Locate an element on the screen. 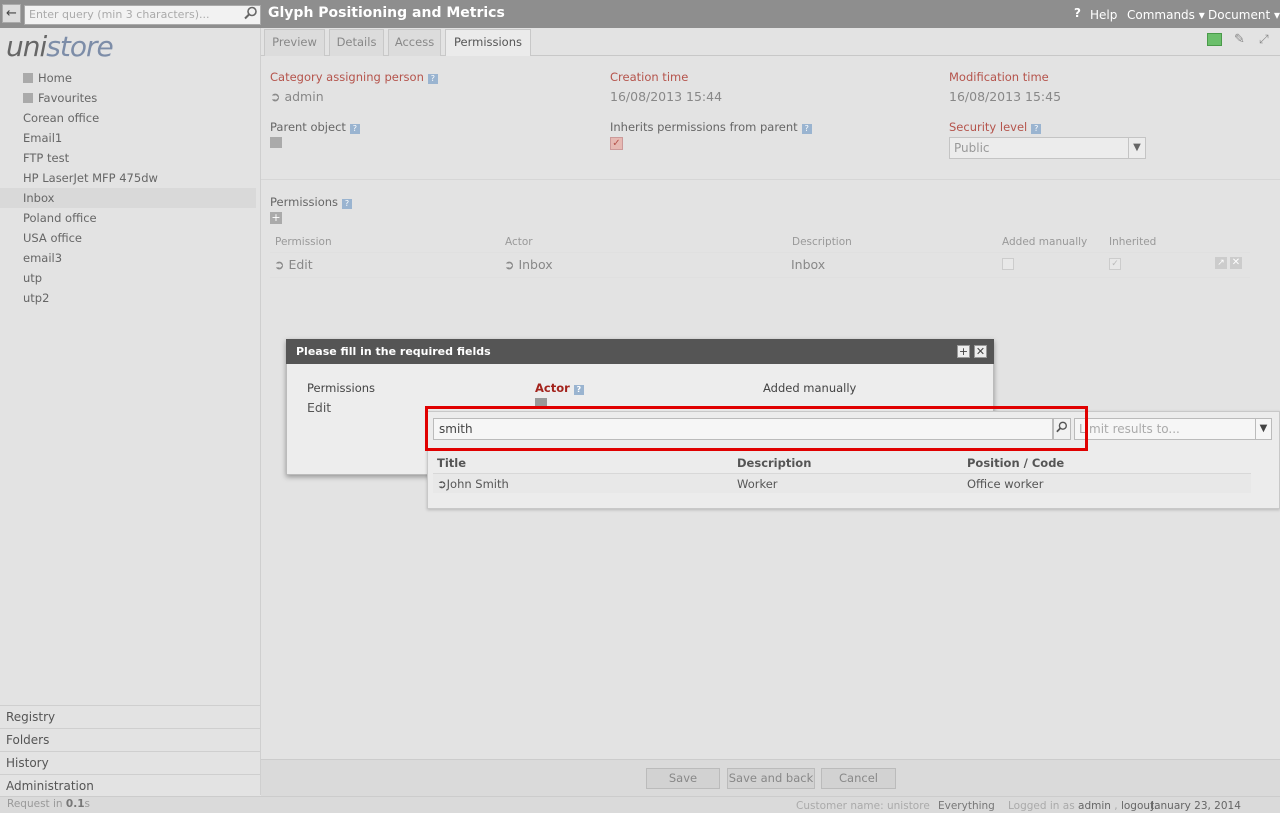  inherits-checkbox: ✓ is located at coordinates (616, 143).